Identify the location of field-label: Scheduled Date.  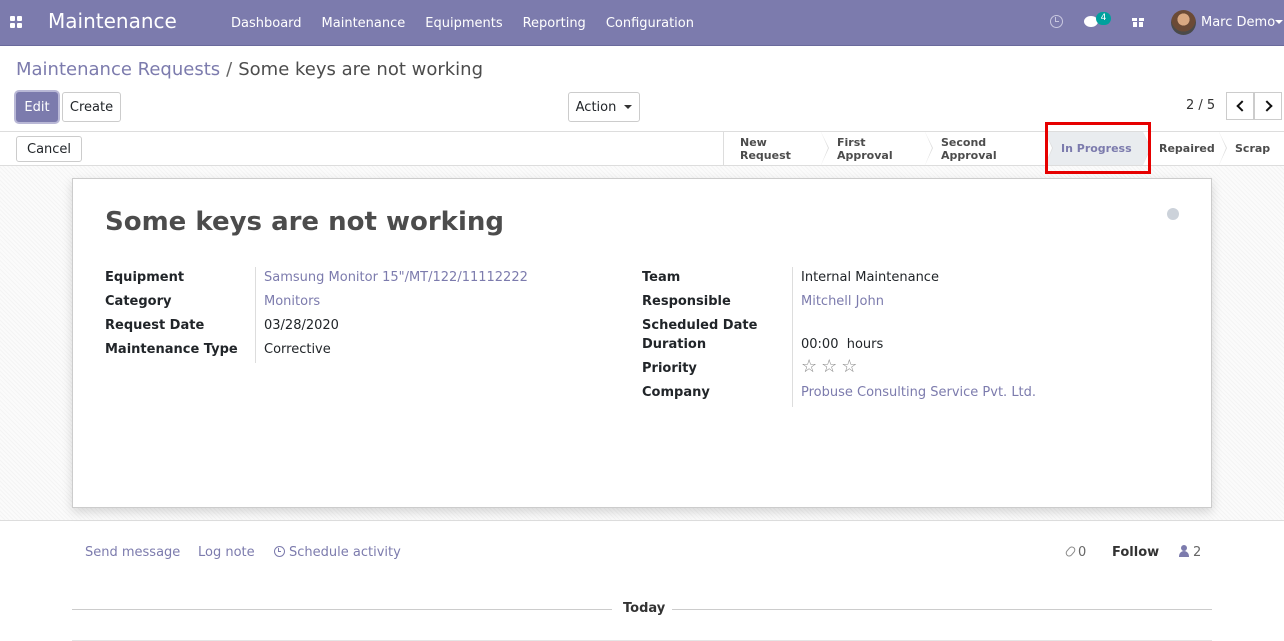
(700, 325).